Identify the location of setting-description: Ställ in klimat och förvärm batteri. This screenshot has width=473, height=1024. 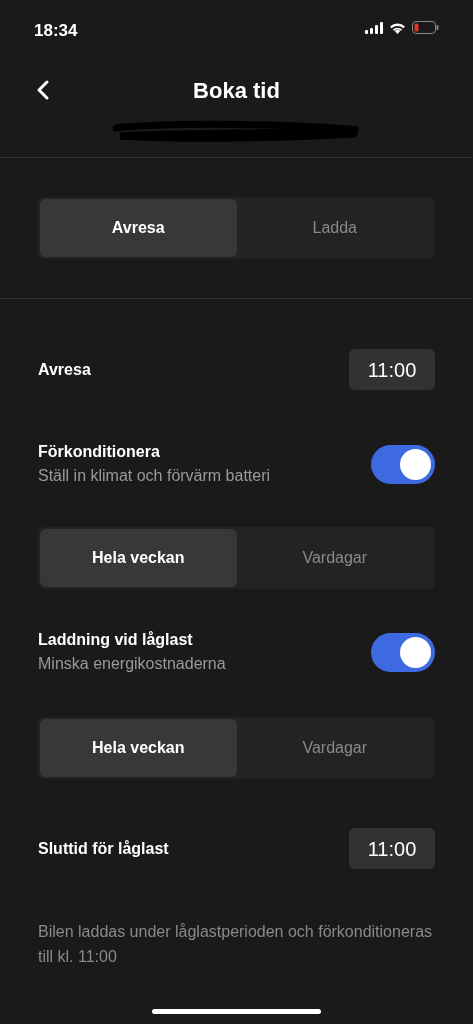
(154, 476).